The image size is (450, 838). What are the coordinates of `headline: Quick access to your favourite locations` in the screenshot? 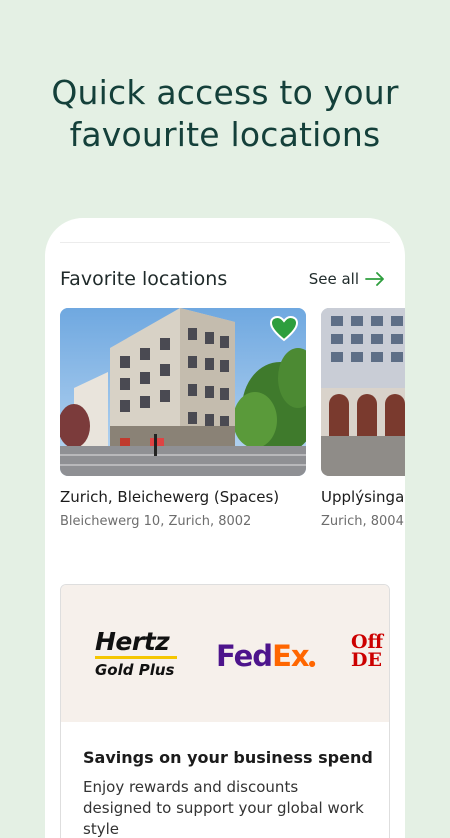 It's located at (225, 114).